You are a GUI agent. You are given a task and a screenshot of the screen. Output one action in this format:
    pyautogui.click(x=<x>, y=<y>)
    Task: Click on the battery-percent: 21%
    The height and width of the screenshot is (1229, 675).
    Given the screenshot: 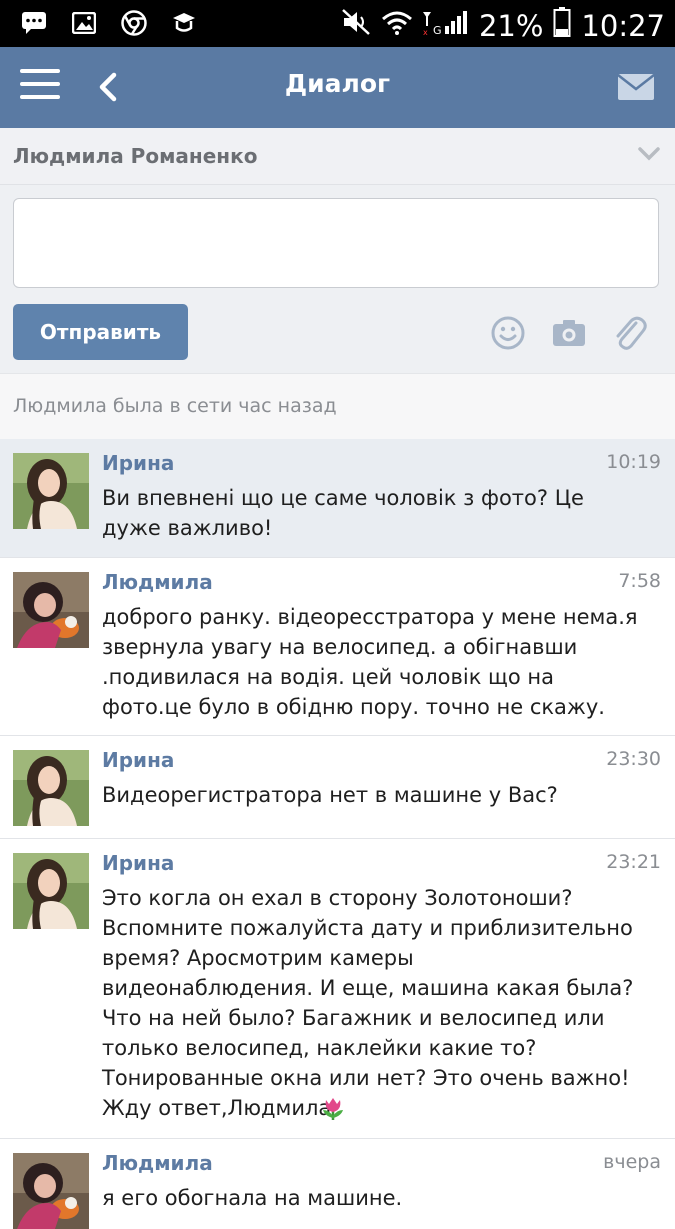 What is the action you would take?
    pyautogui.click(x=511, y=25)
    